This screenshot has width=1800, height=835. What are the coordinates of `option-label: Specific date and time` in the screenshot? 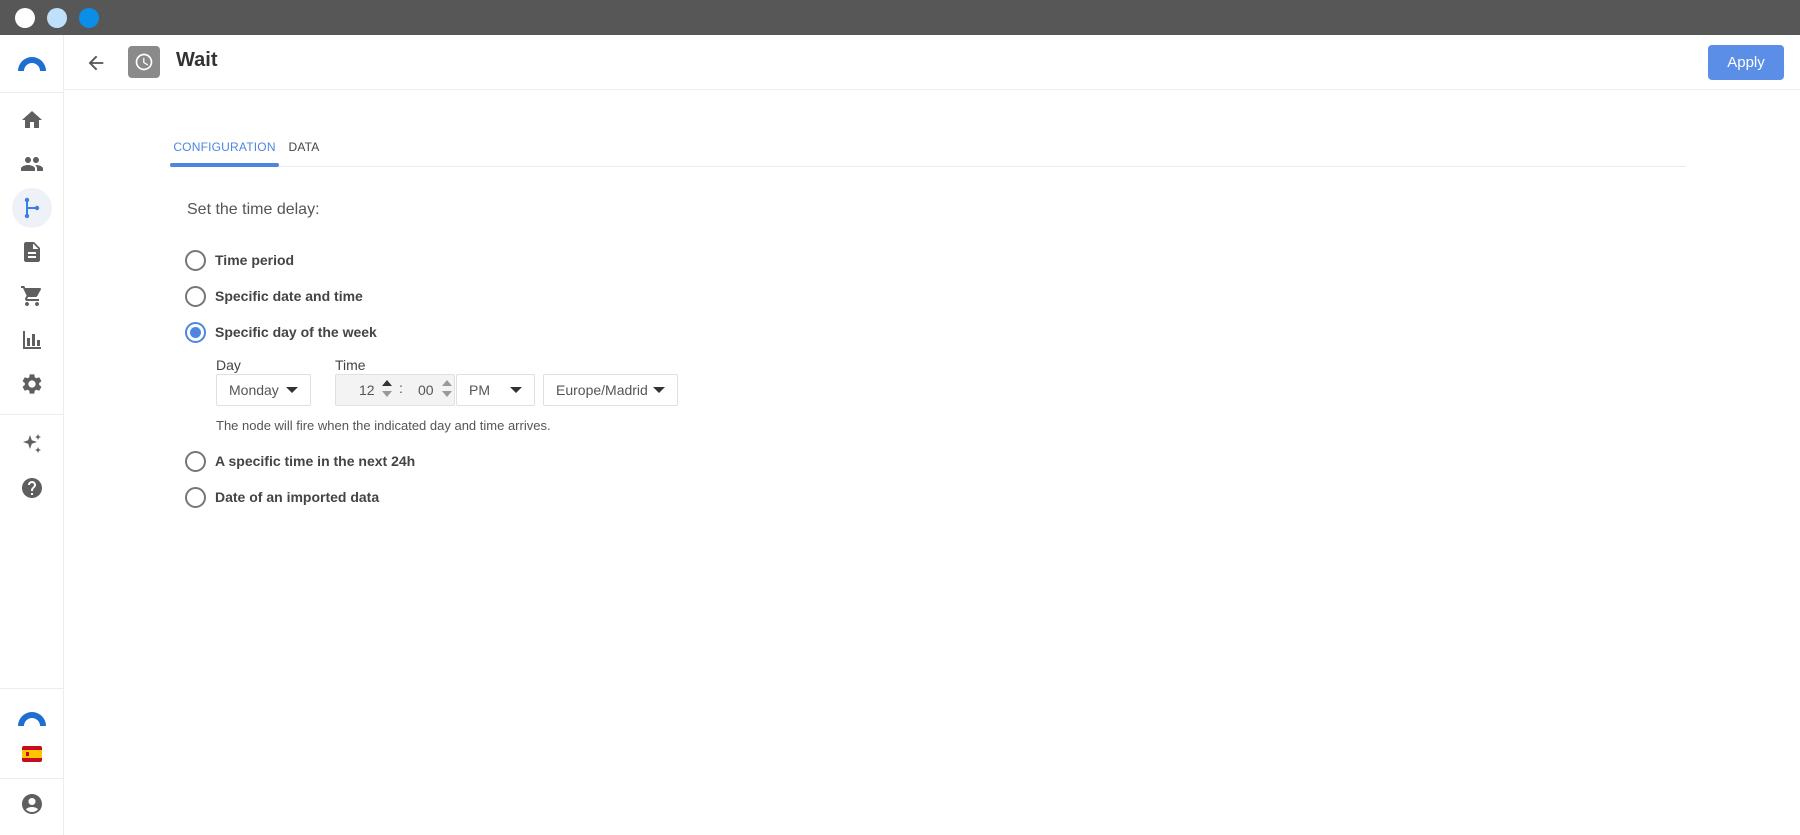 It's located at (289, 296).